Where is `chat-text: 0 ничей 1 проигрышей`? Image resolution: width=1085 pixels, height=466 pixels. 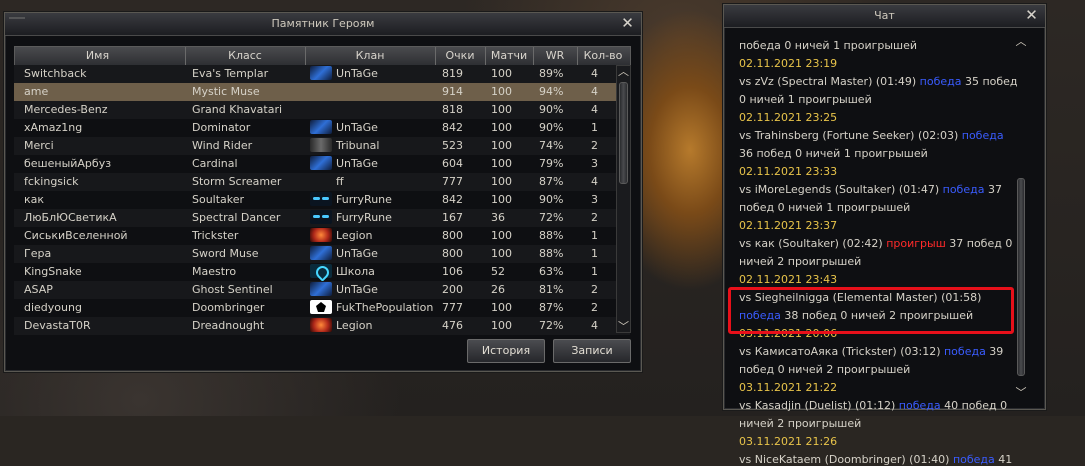 chat-text: 0 ничей 1 проигрышей is located at coordinates (805, 99).